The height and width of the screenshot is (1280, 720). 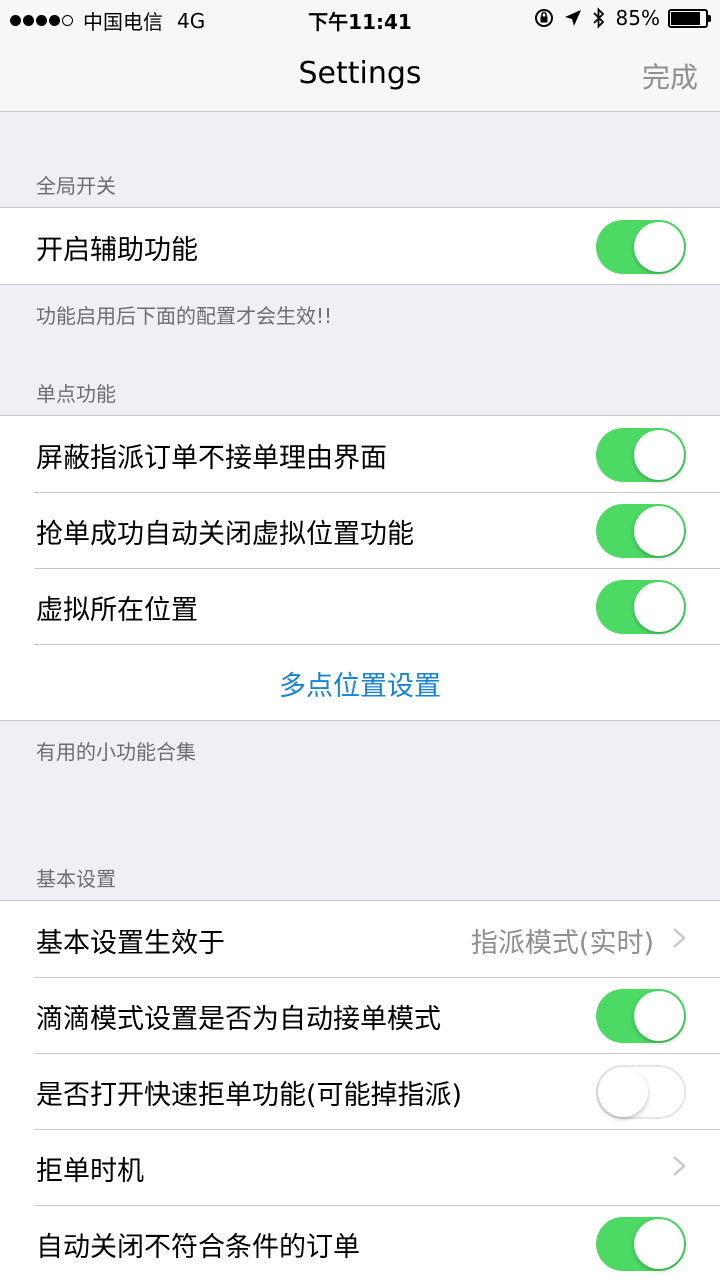 What do you see at coordinates (198, 1247) in the screenshot?
I see `row-label: 自动关闭不符合条件的订单` at bounding box center [198, 1247].